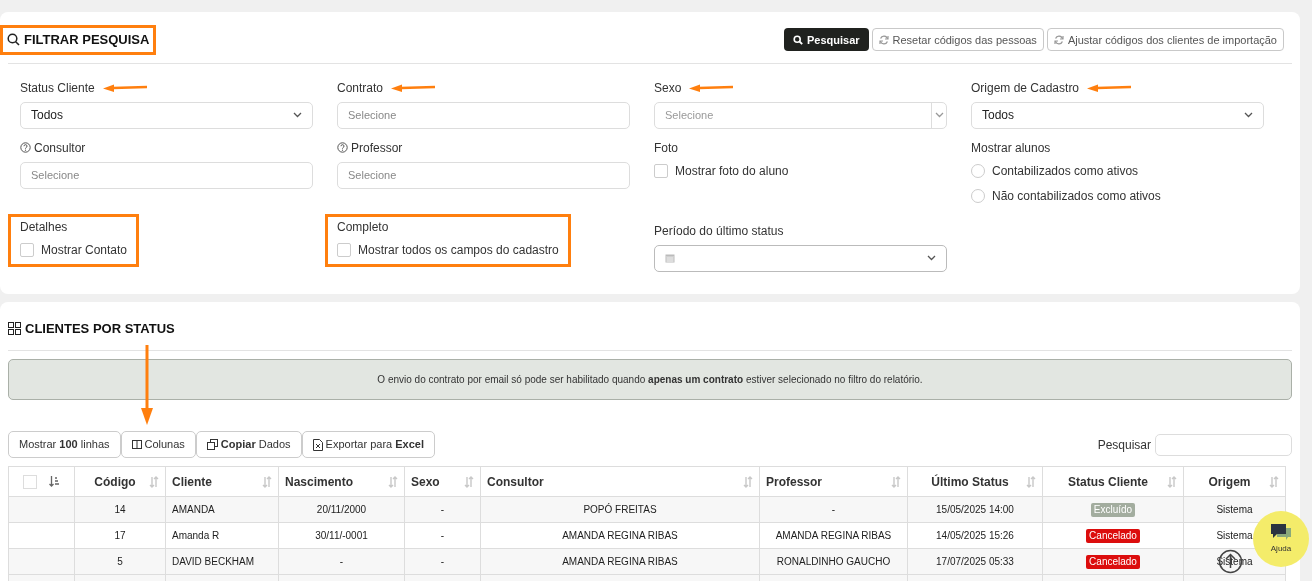 This screenshot has height=581, width=1312. Describe the element at coordinates (196, 535) in the screenshot. I see `table-cell: Amanda R` at that location.